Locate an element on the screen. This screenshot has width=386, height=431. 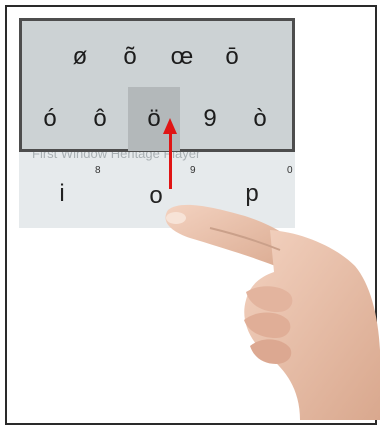
accent-key-o-macron: ō is located at coordinates (232, 57).